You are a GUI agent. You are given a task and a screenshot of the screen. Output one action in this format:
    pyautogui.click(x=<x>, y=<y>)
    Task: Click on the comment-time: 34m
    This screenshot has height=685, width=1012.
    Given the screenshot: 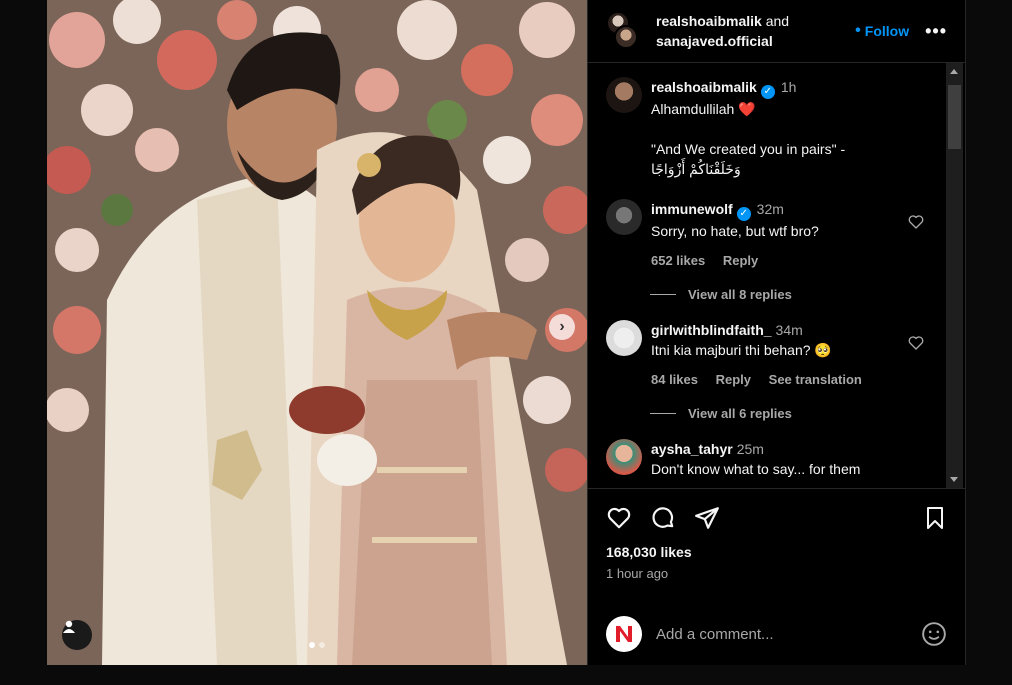 What is the action you would take?
    pyautogui.click(x=789, y=330)
    